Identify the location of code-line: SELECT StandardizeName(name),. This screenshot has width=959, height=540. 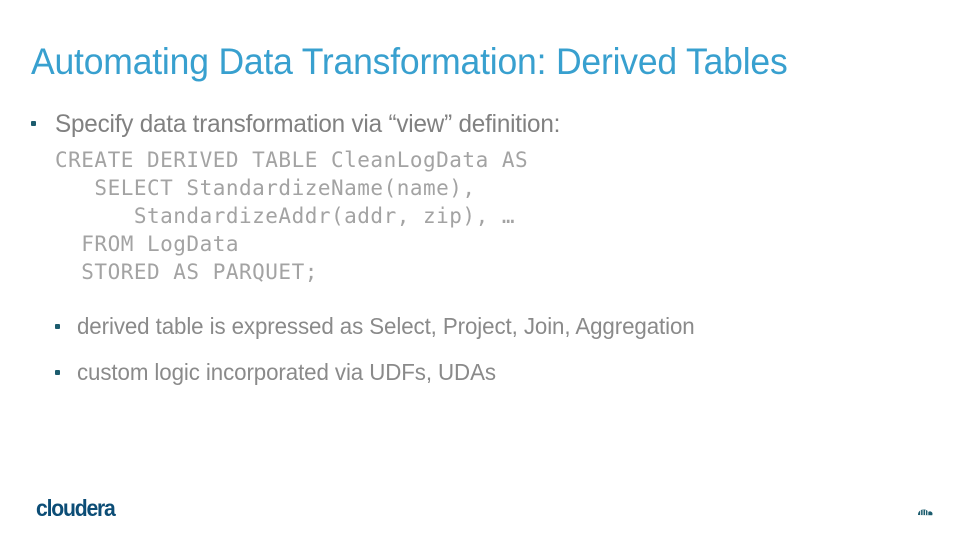
(265, 188).